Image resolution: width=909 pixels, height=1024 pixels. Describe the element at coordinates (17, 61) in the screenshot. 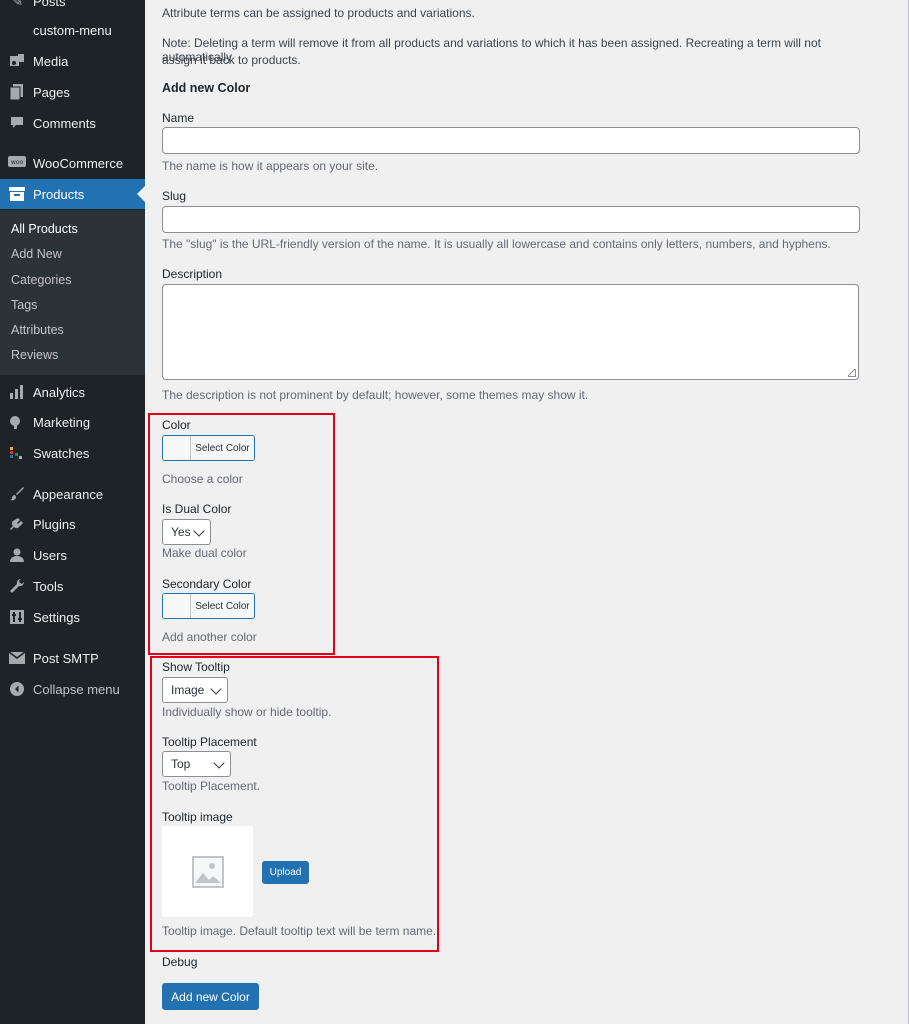

I see `media-icon` at that location.